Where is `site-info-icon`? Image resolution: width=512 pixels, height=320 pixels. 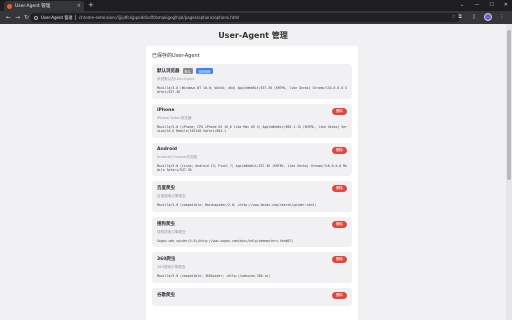
site-info-icon is located at coordinates (36, 17).